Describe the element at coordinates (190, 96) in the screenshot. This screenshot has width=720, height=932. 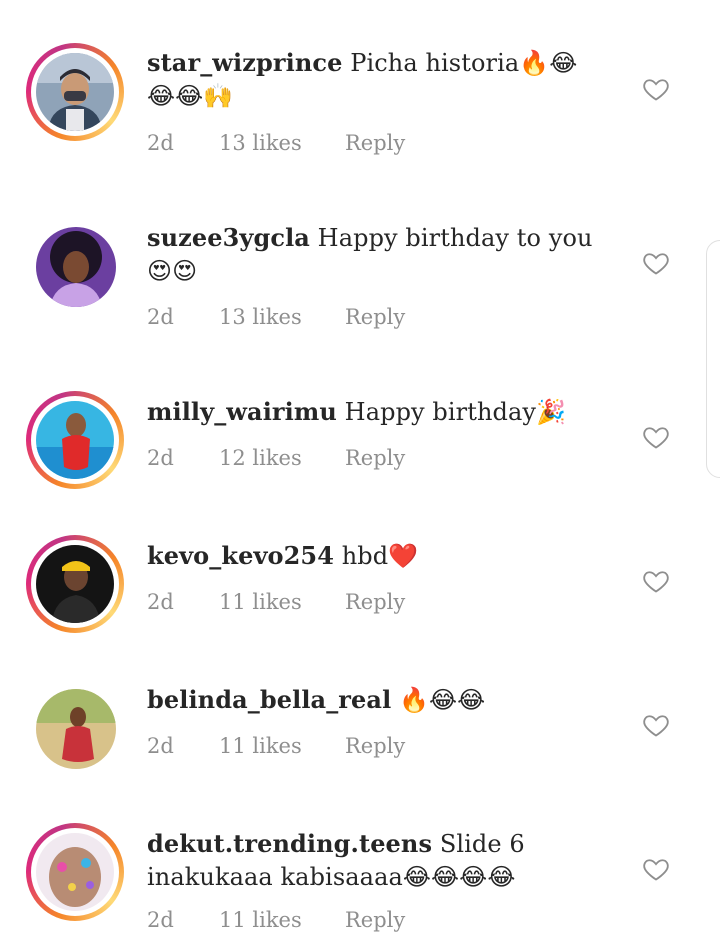
I see `comment-emoji: 😂😂🙌` at that location.